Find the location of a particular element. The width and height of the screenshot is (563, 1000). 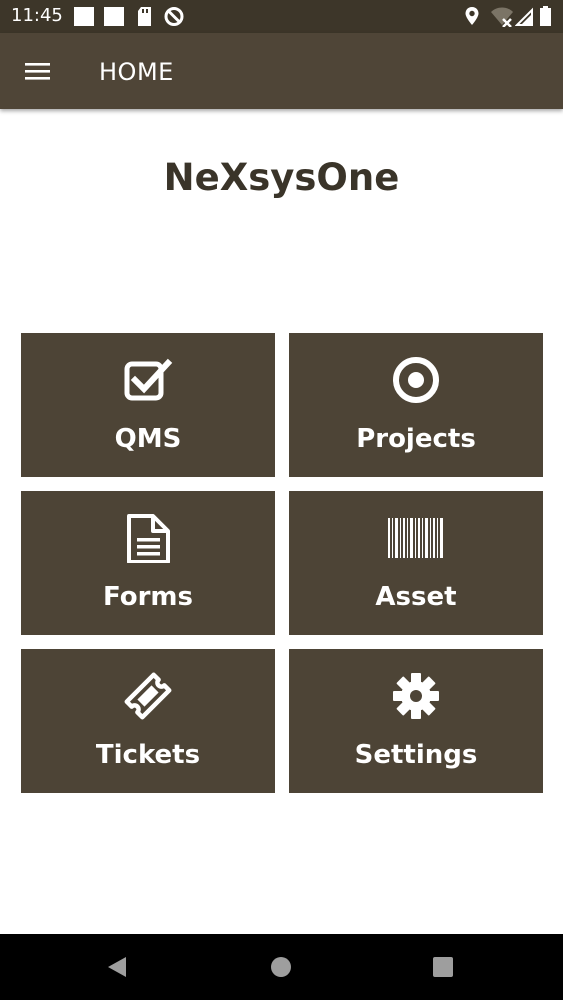

gear-icon is located at coordinates (416, 696).